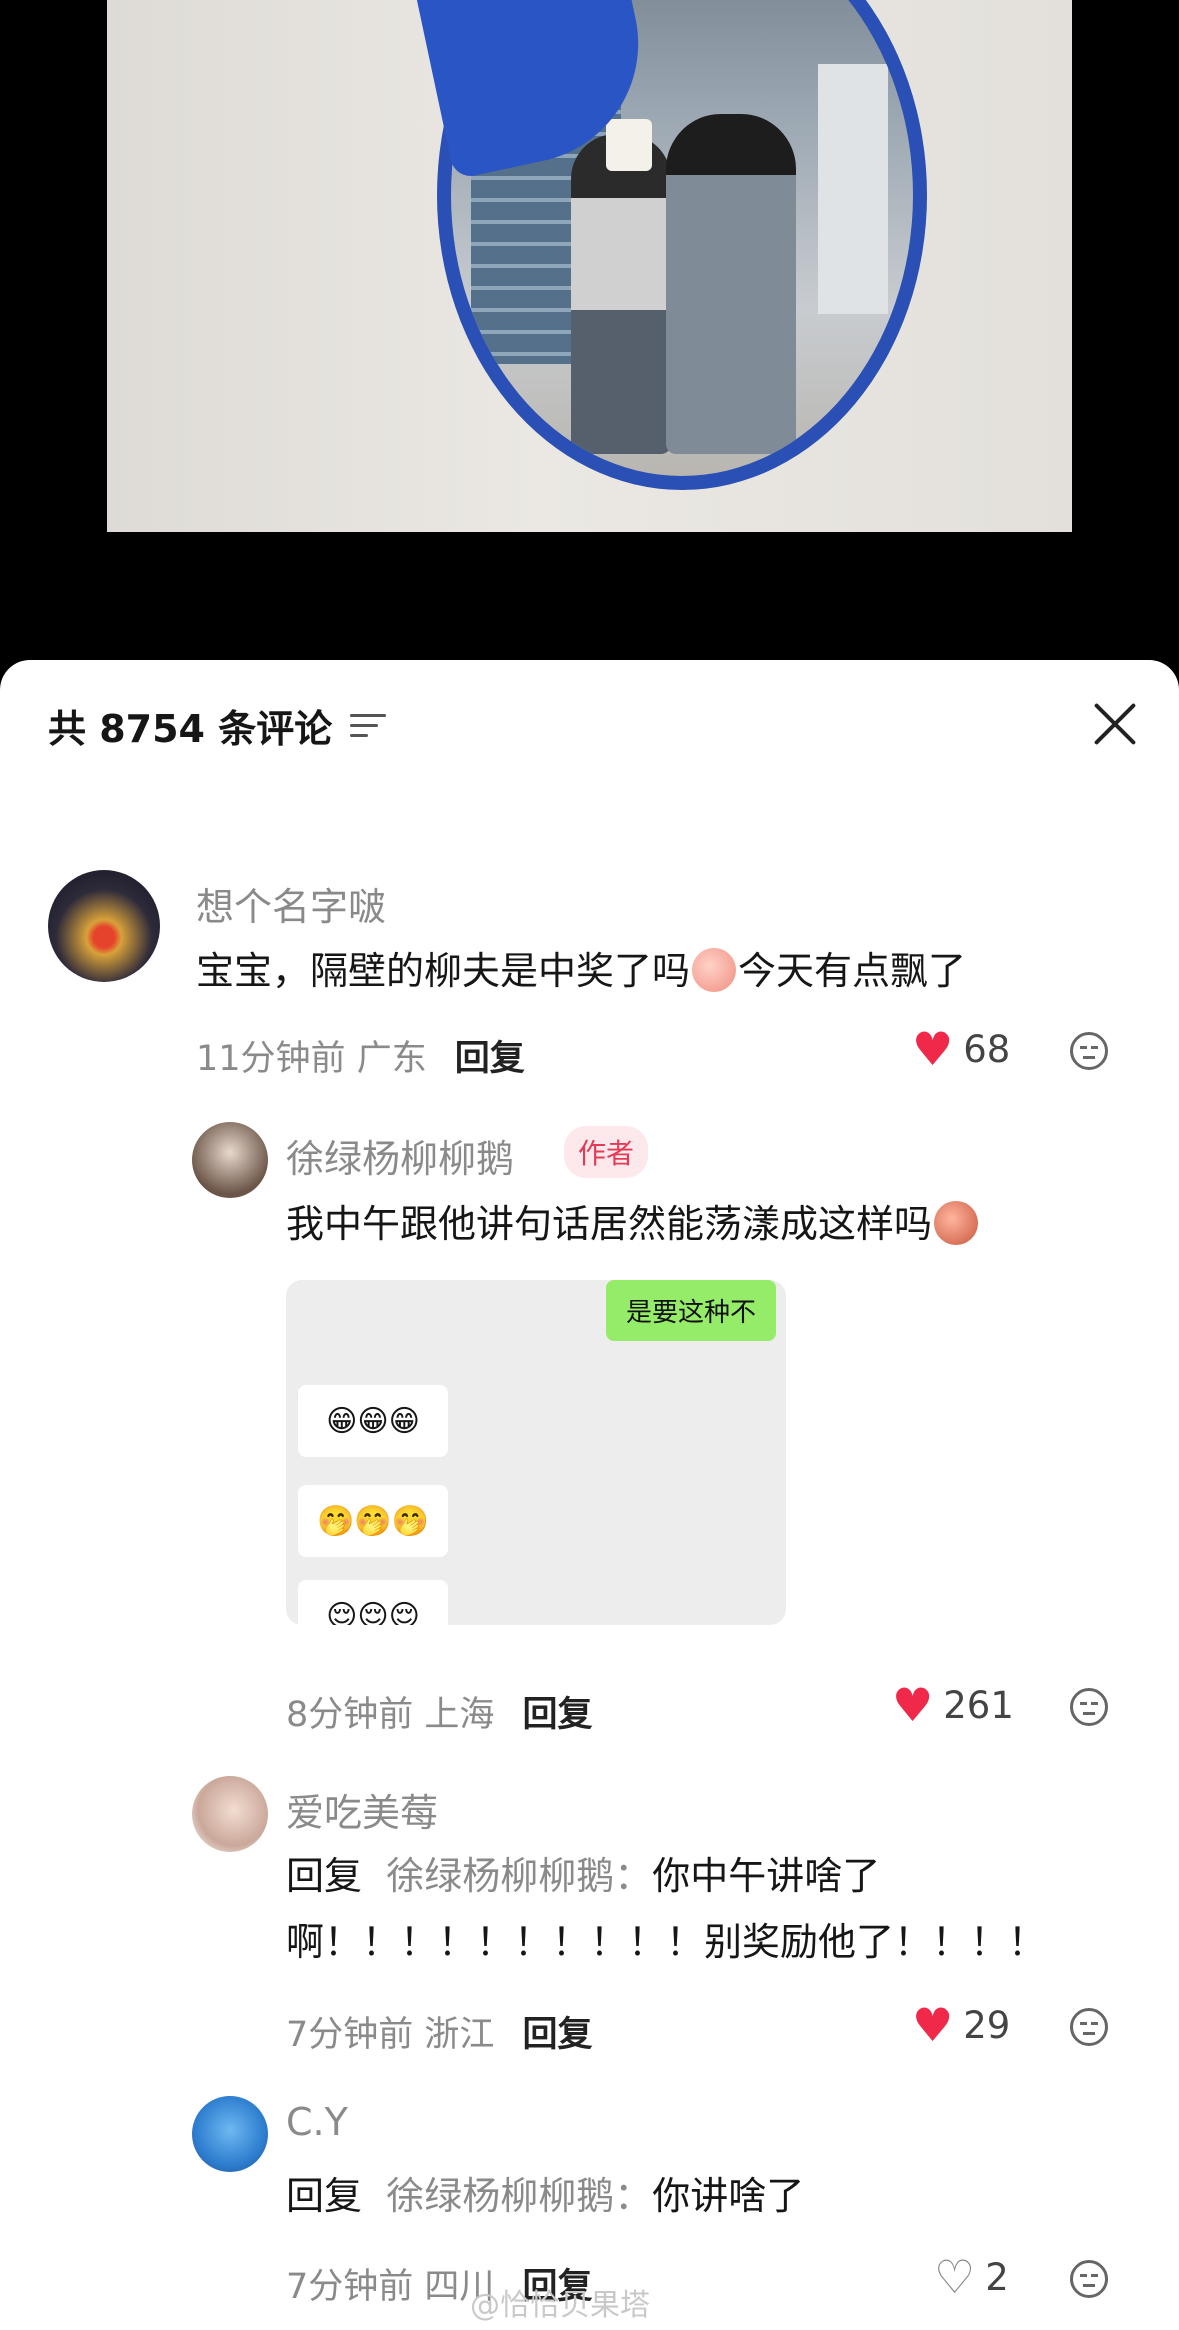 This screenshot has width=1179, height=2330. I want to click on chat-bubble: 🤭🤭🤭, so click(373, 1521).